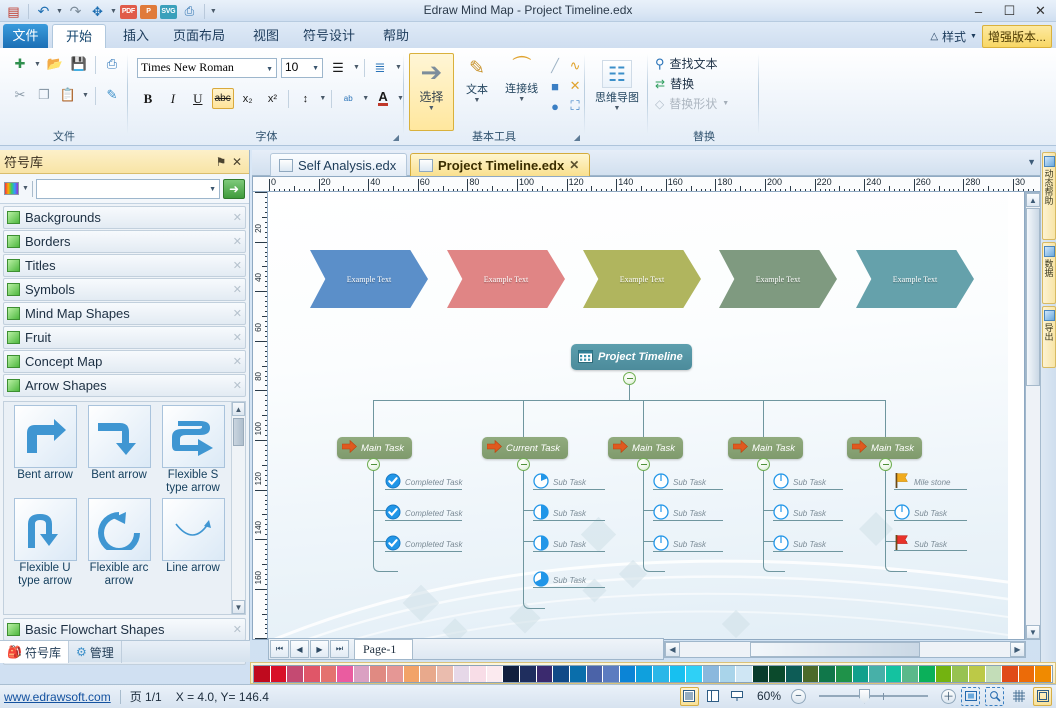 This screenshot has width=1056, height=708. What do you see at coordinates (198, 98) in the screenshot?
I see `underline-button: U` at bounding box center [198, 98].